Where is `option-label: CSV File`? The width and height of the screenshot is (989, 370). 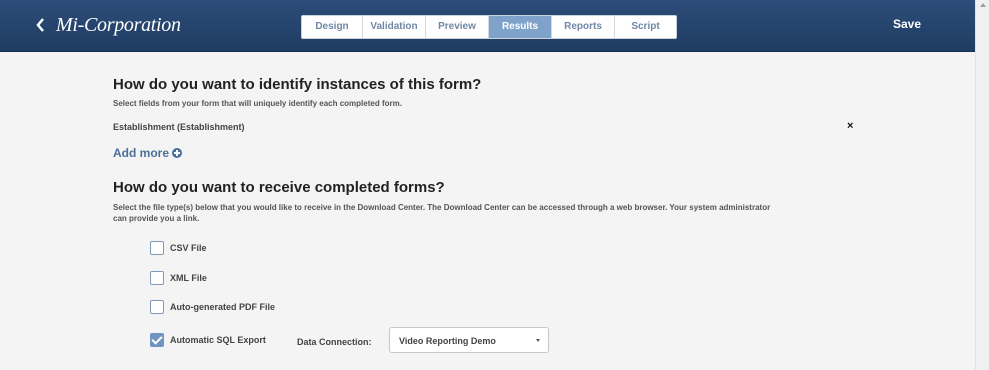 option-label: CSV File is located at coordinates (188, 248).